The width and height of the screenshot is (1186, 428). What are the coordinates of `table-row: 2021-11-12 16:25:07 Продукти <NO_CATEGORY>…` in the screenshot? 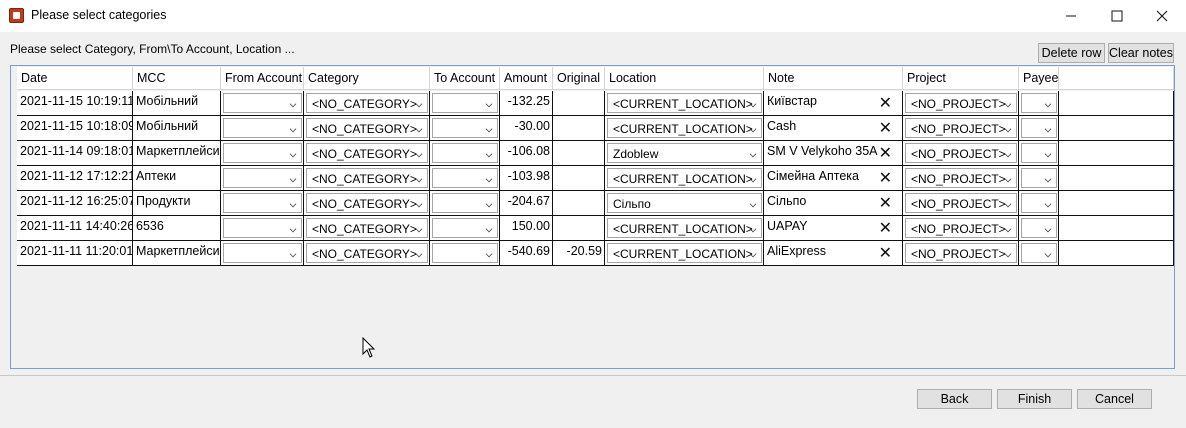 It's located at (595, 203).